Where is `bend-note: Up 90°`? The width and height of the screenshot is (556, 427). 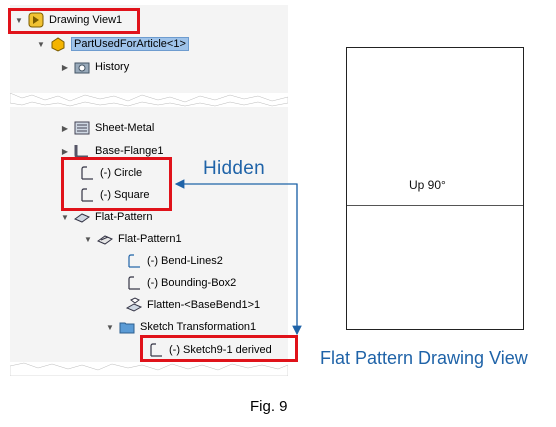
bend-note: Up 90° is located at coordinates (427, 185).